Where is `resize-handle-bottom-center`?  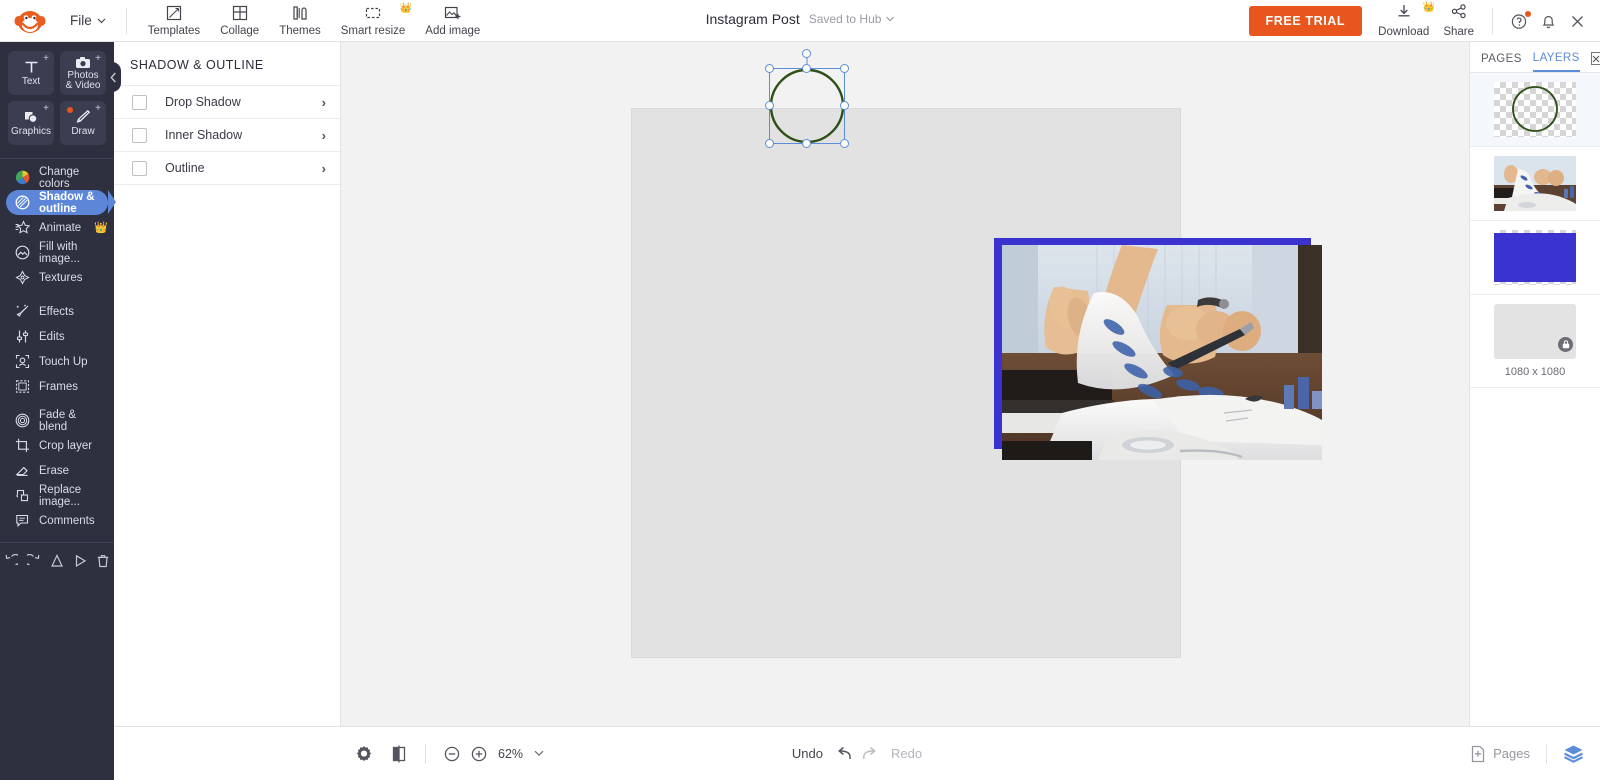 resize-handle-bottom-center is located at coordinates (806, 143).